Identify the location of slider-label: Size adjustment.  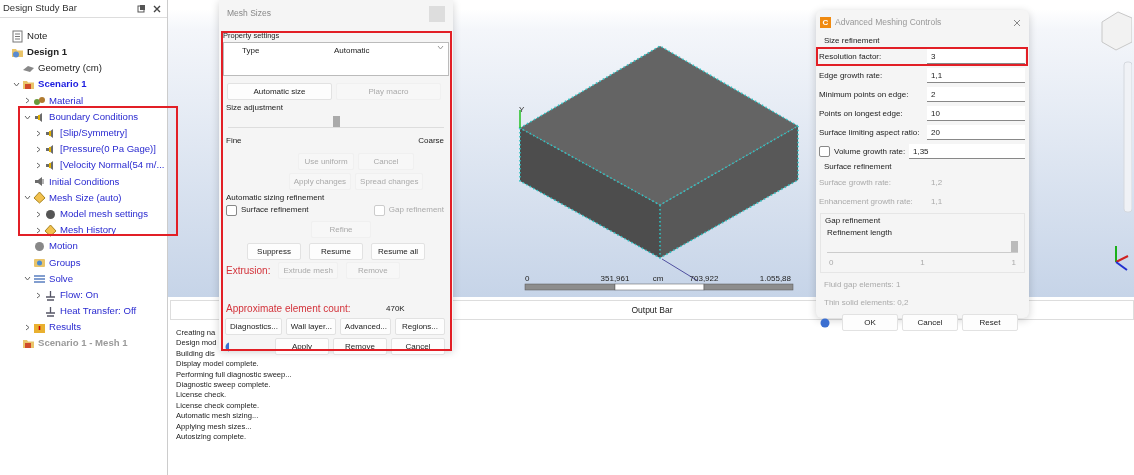
(254, 108).